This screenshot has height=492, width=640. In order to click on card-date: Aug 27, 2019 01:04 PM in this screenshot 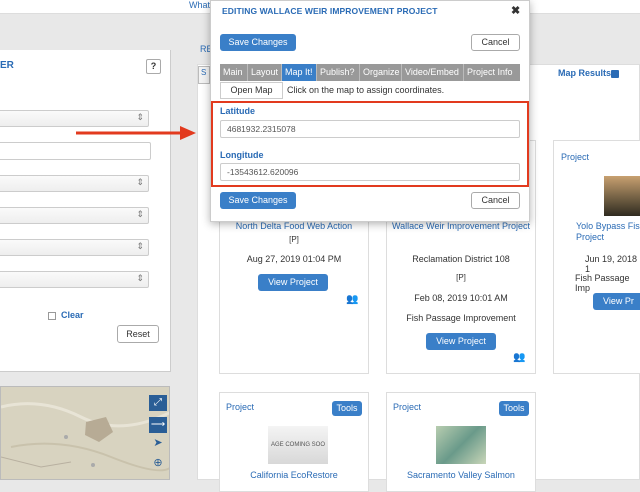, I will do `click(294, 259)`.